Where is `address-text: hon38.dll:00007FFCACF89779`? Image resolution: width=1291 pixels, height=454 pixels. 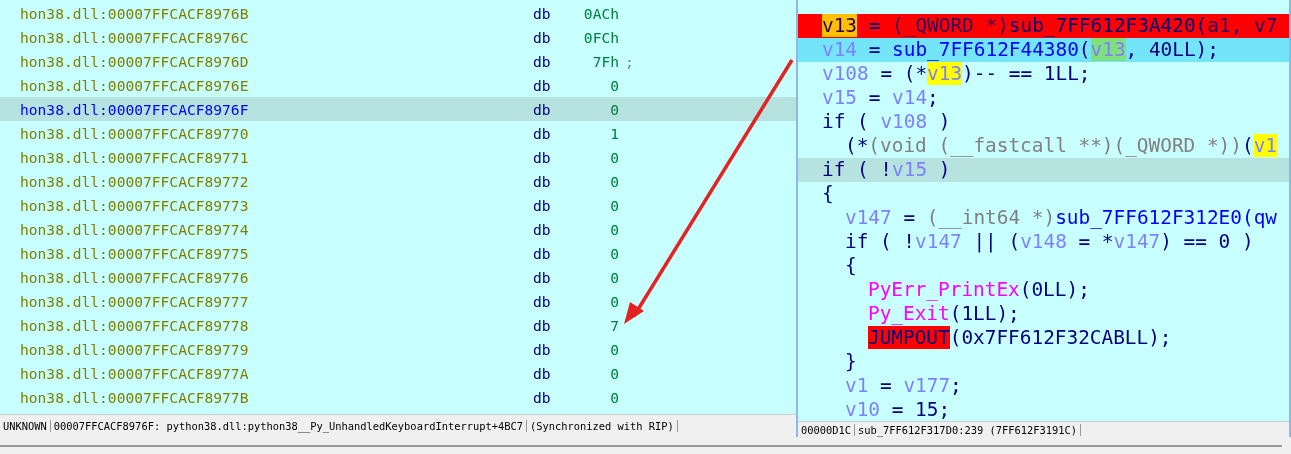
address-text: hon38.dll:00007FFCACF89779 is located at coordinates (135, 349).